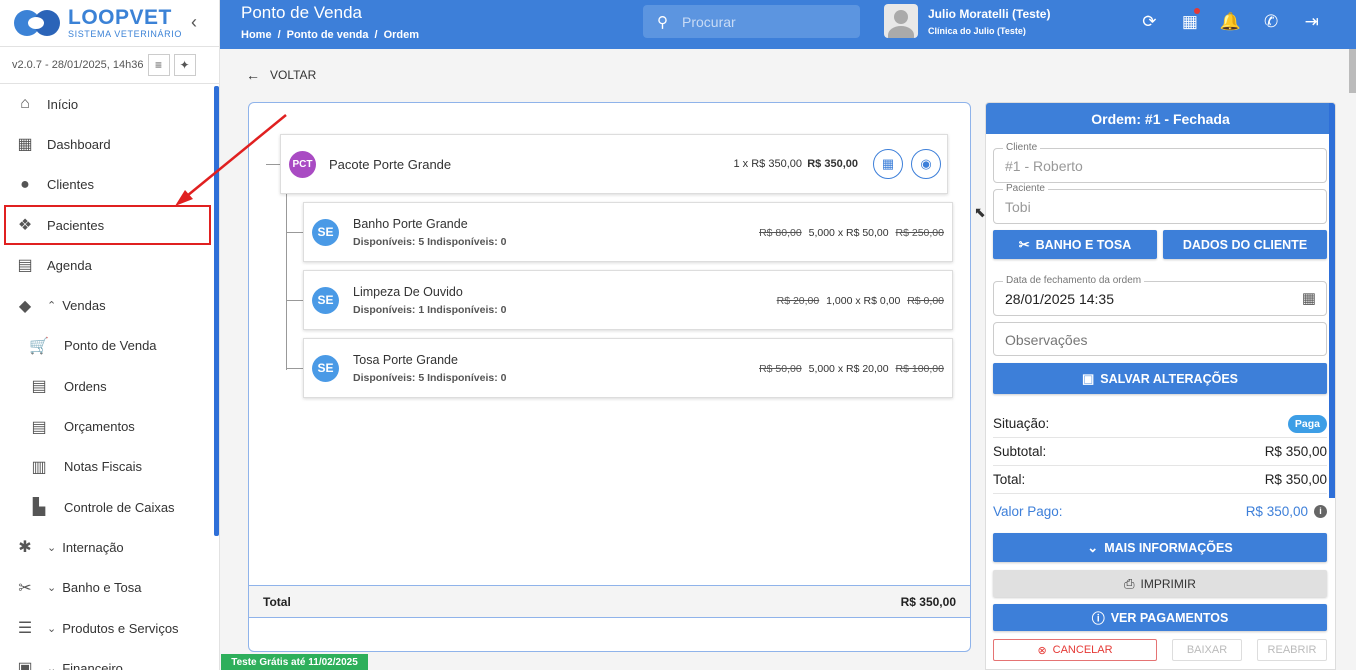 Image resolution: width=1356 pixels, height=670 pixels. Describe the element at coordinates (109, 144) in the screenshot. I see `sidebar-item-dashboard: ▦ Dashboard` at that location.